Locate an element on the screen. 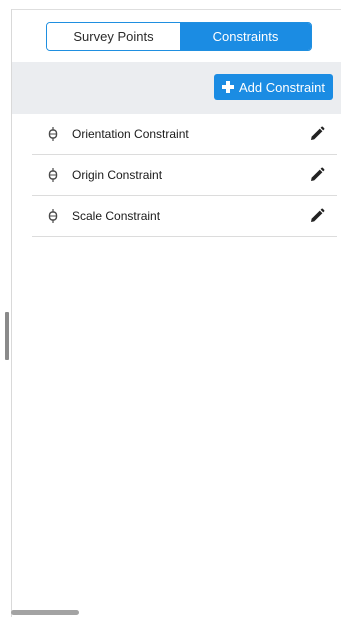 The height and width of the screenshot is (617, 341). list-item: Orientation Constraint is located at coordinates (184, 134).